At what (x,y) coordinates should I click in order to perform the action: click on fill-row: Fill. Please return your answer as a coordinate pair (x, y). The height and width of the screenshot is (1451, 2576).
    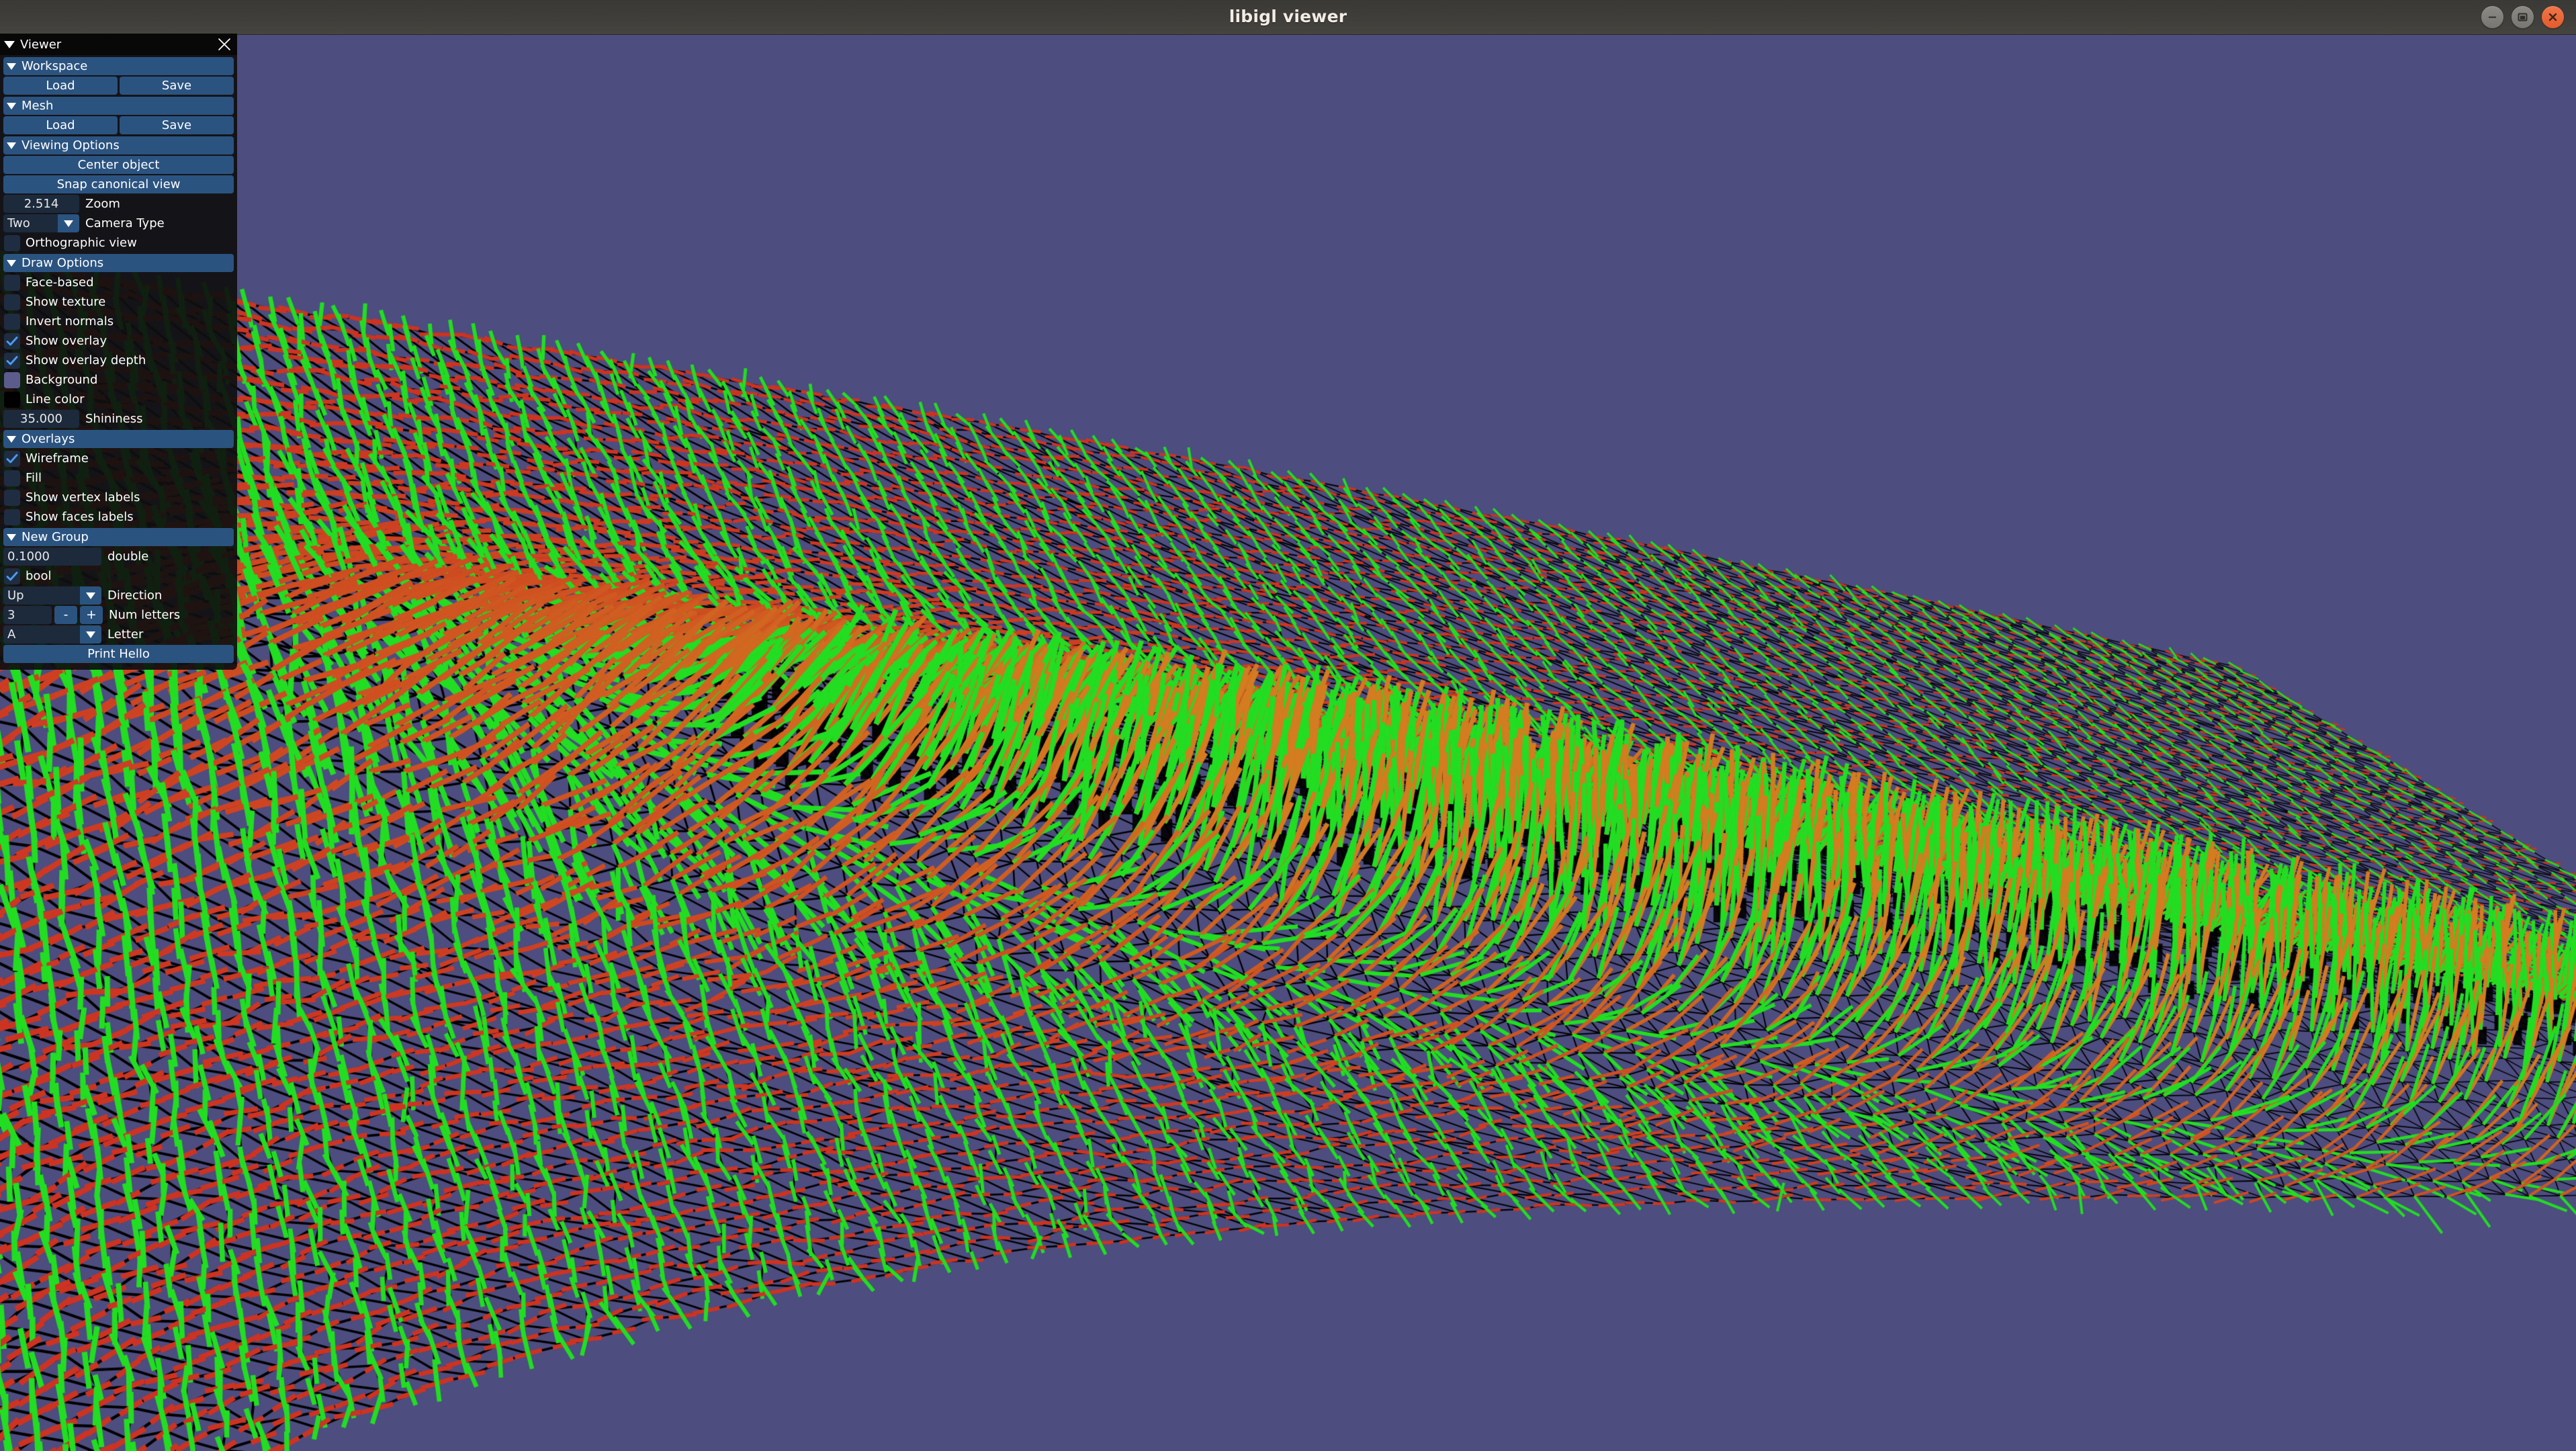
    Looking at the image, I should click on (119, 478).